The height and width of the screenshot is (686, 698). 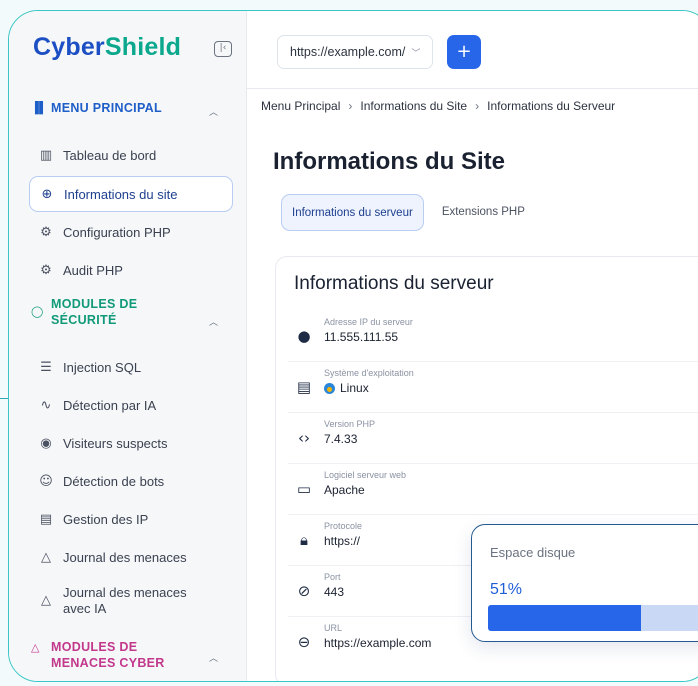 What do you see at coordinates (143, 47) in the screenshot?
I see `brand-logo-part2: Shield` at bounding box center [143, 47].